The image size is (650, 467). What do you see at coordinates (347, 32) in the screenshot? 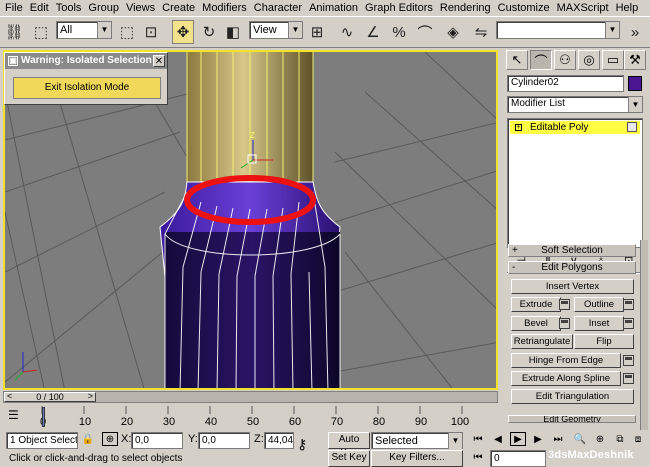
I see `snap-3d-icon: ∿` at bounding box center [347, 32].